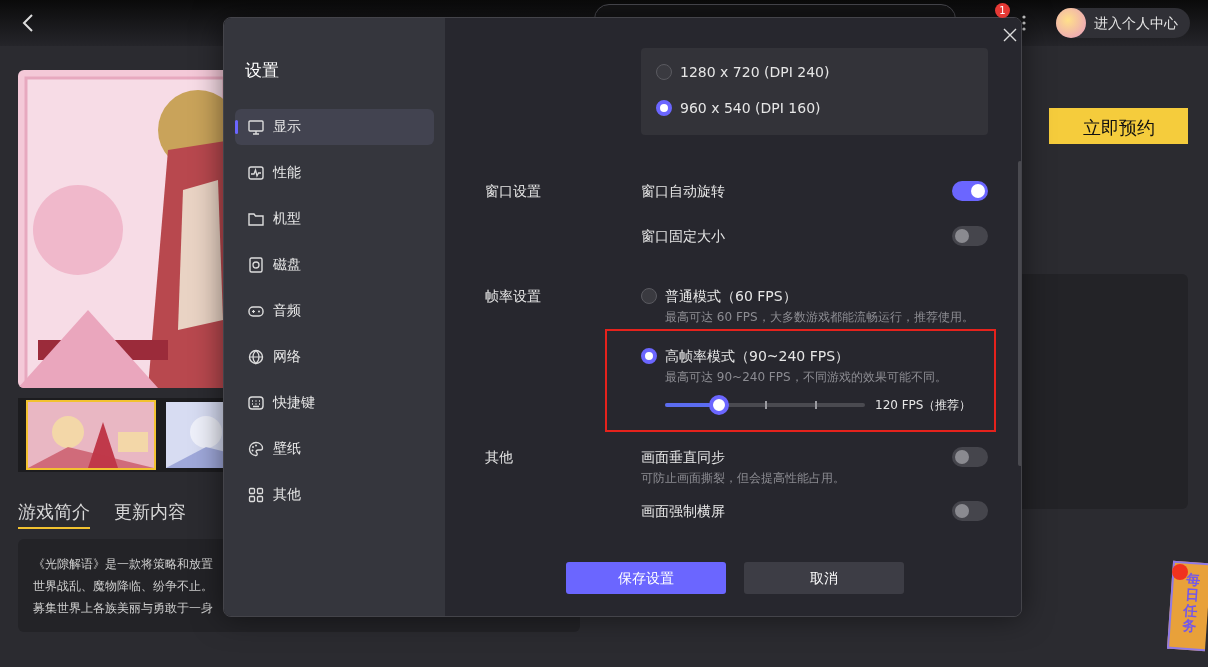  I want to click on option-label: 画面垂直同步, so click(683, 457).